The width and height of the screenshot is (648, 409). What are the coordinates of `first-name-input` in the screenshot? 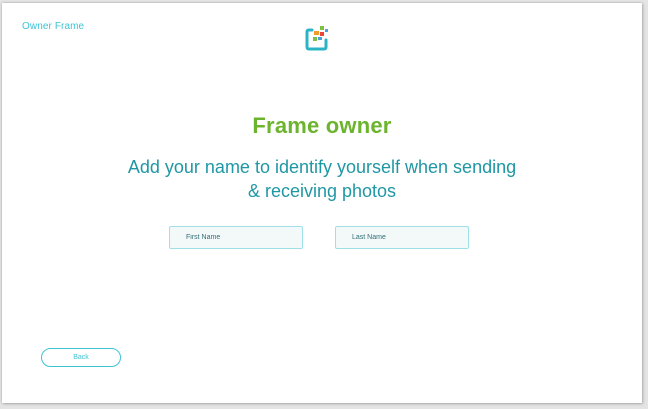 It's located at (236, 237).